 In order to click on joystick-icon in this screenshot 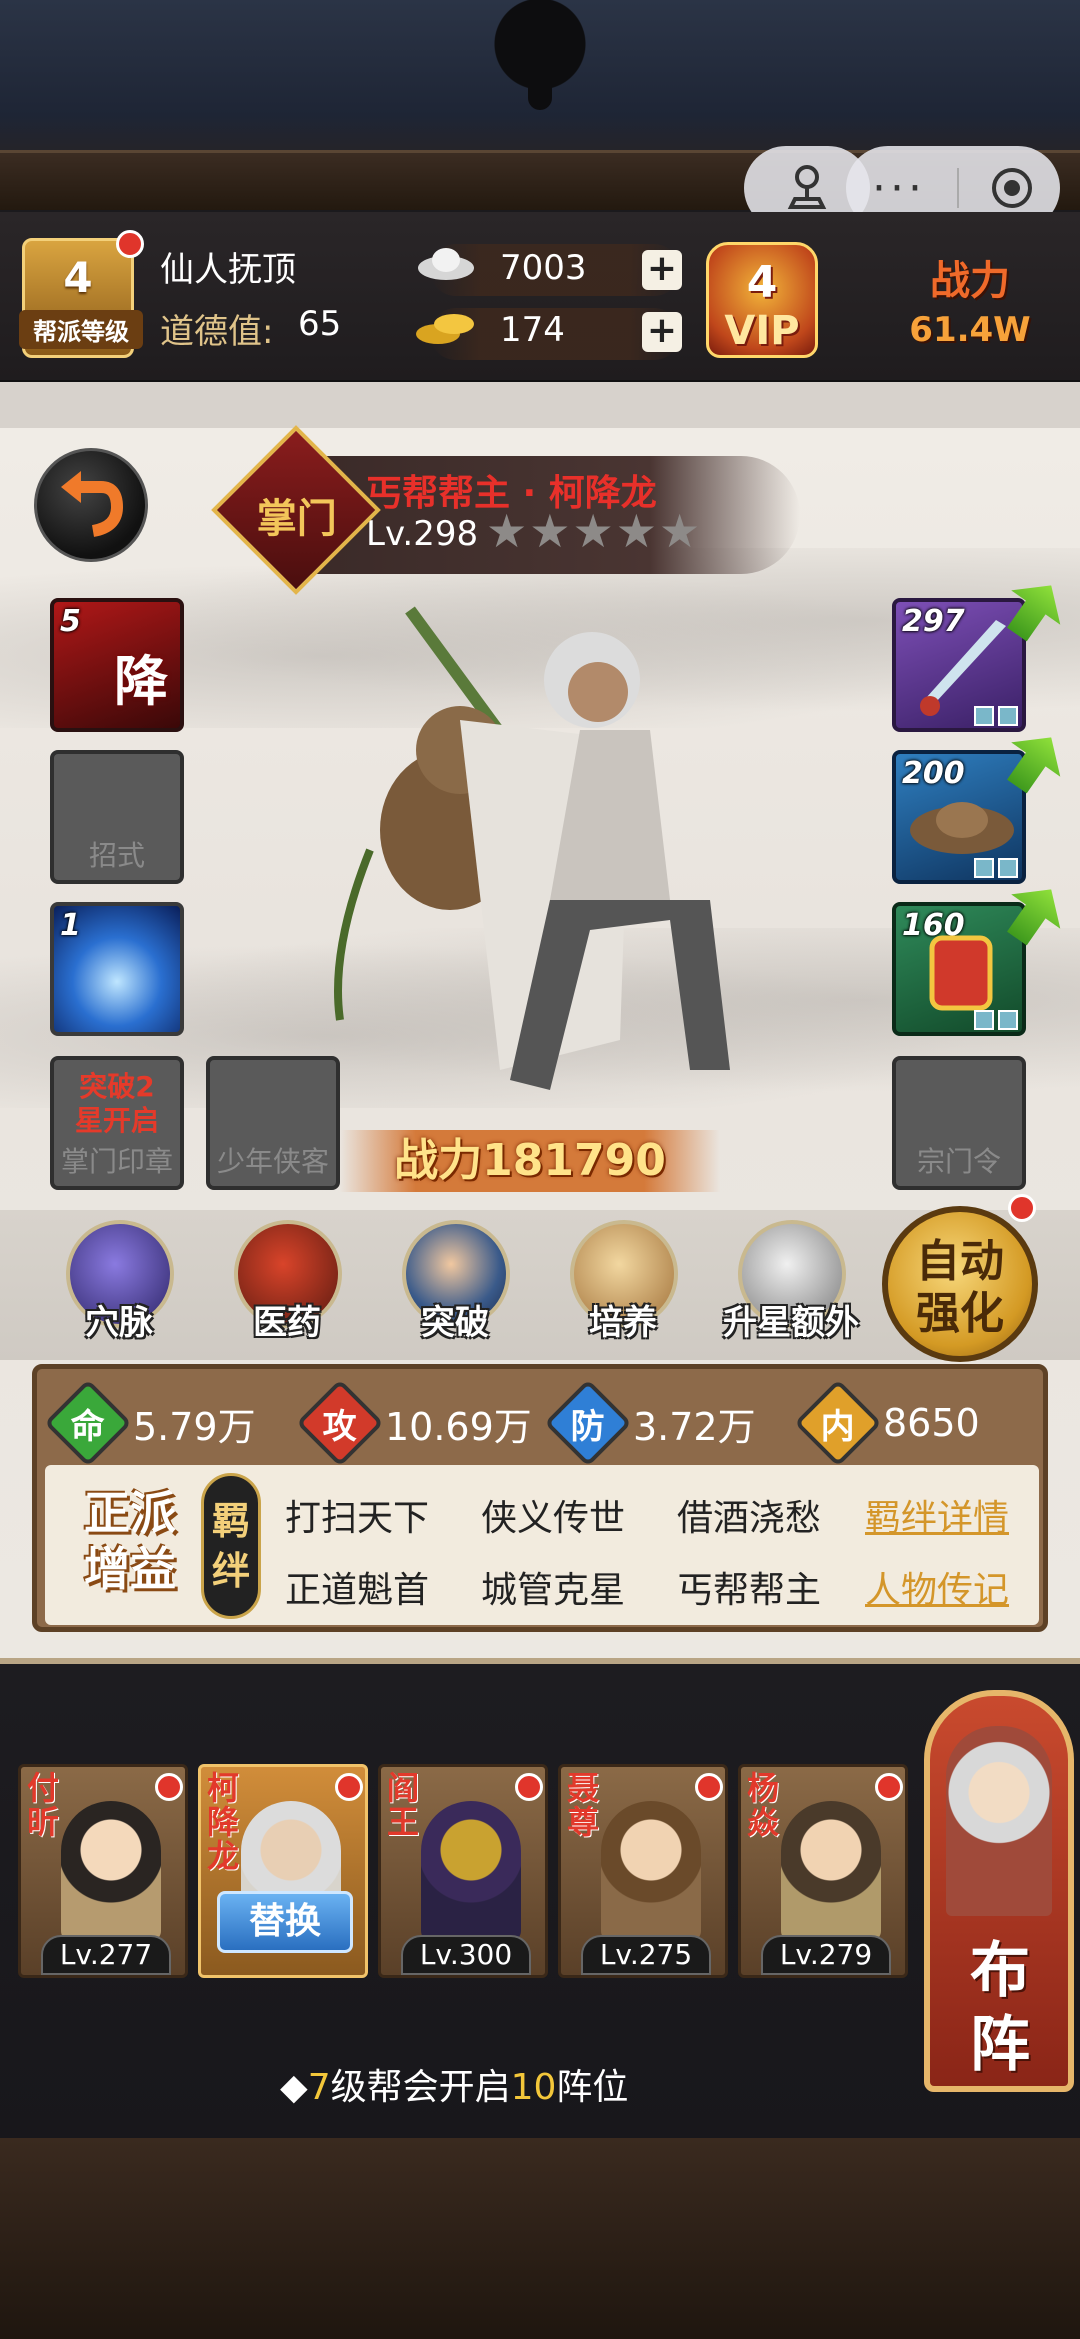, I will do `click(807, 187)`.